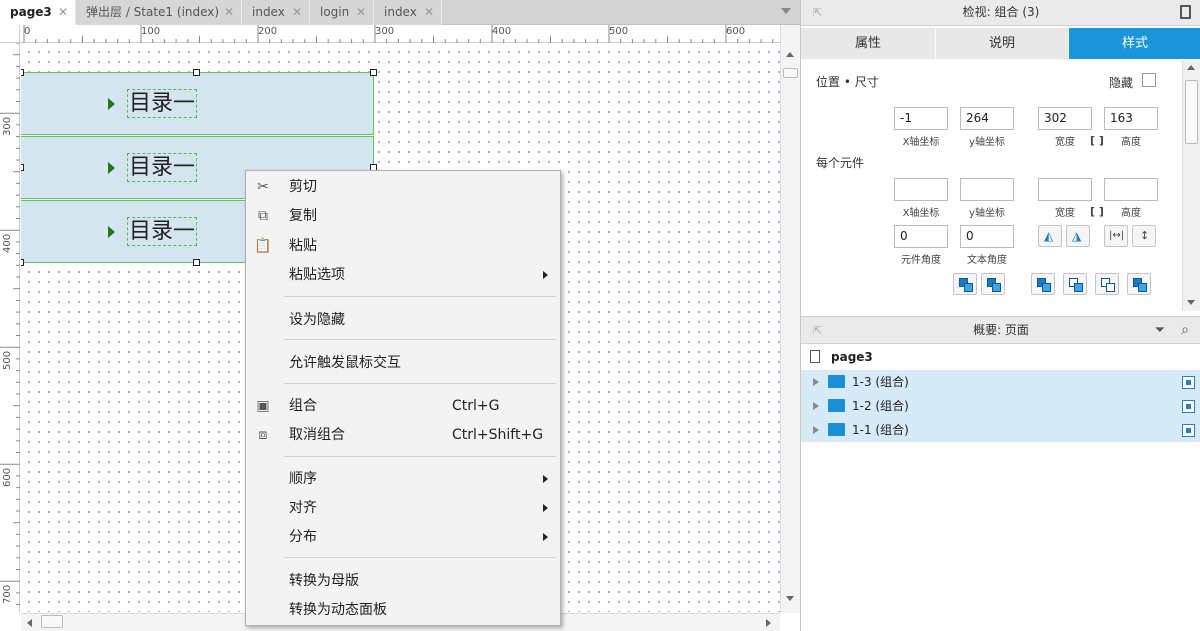 The image size is (1200, 631). I want to click on menu-item-set-hidden: 设为隐藏, so click(403, 320).